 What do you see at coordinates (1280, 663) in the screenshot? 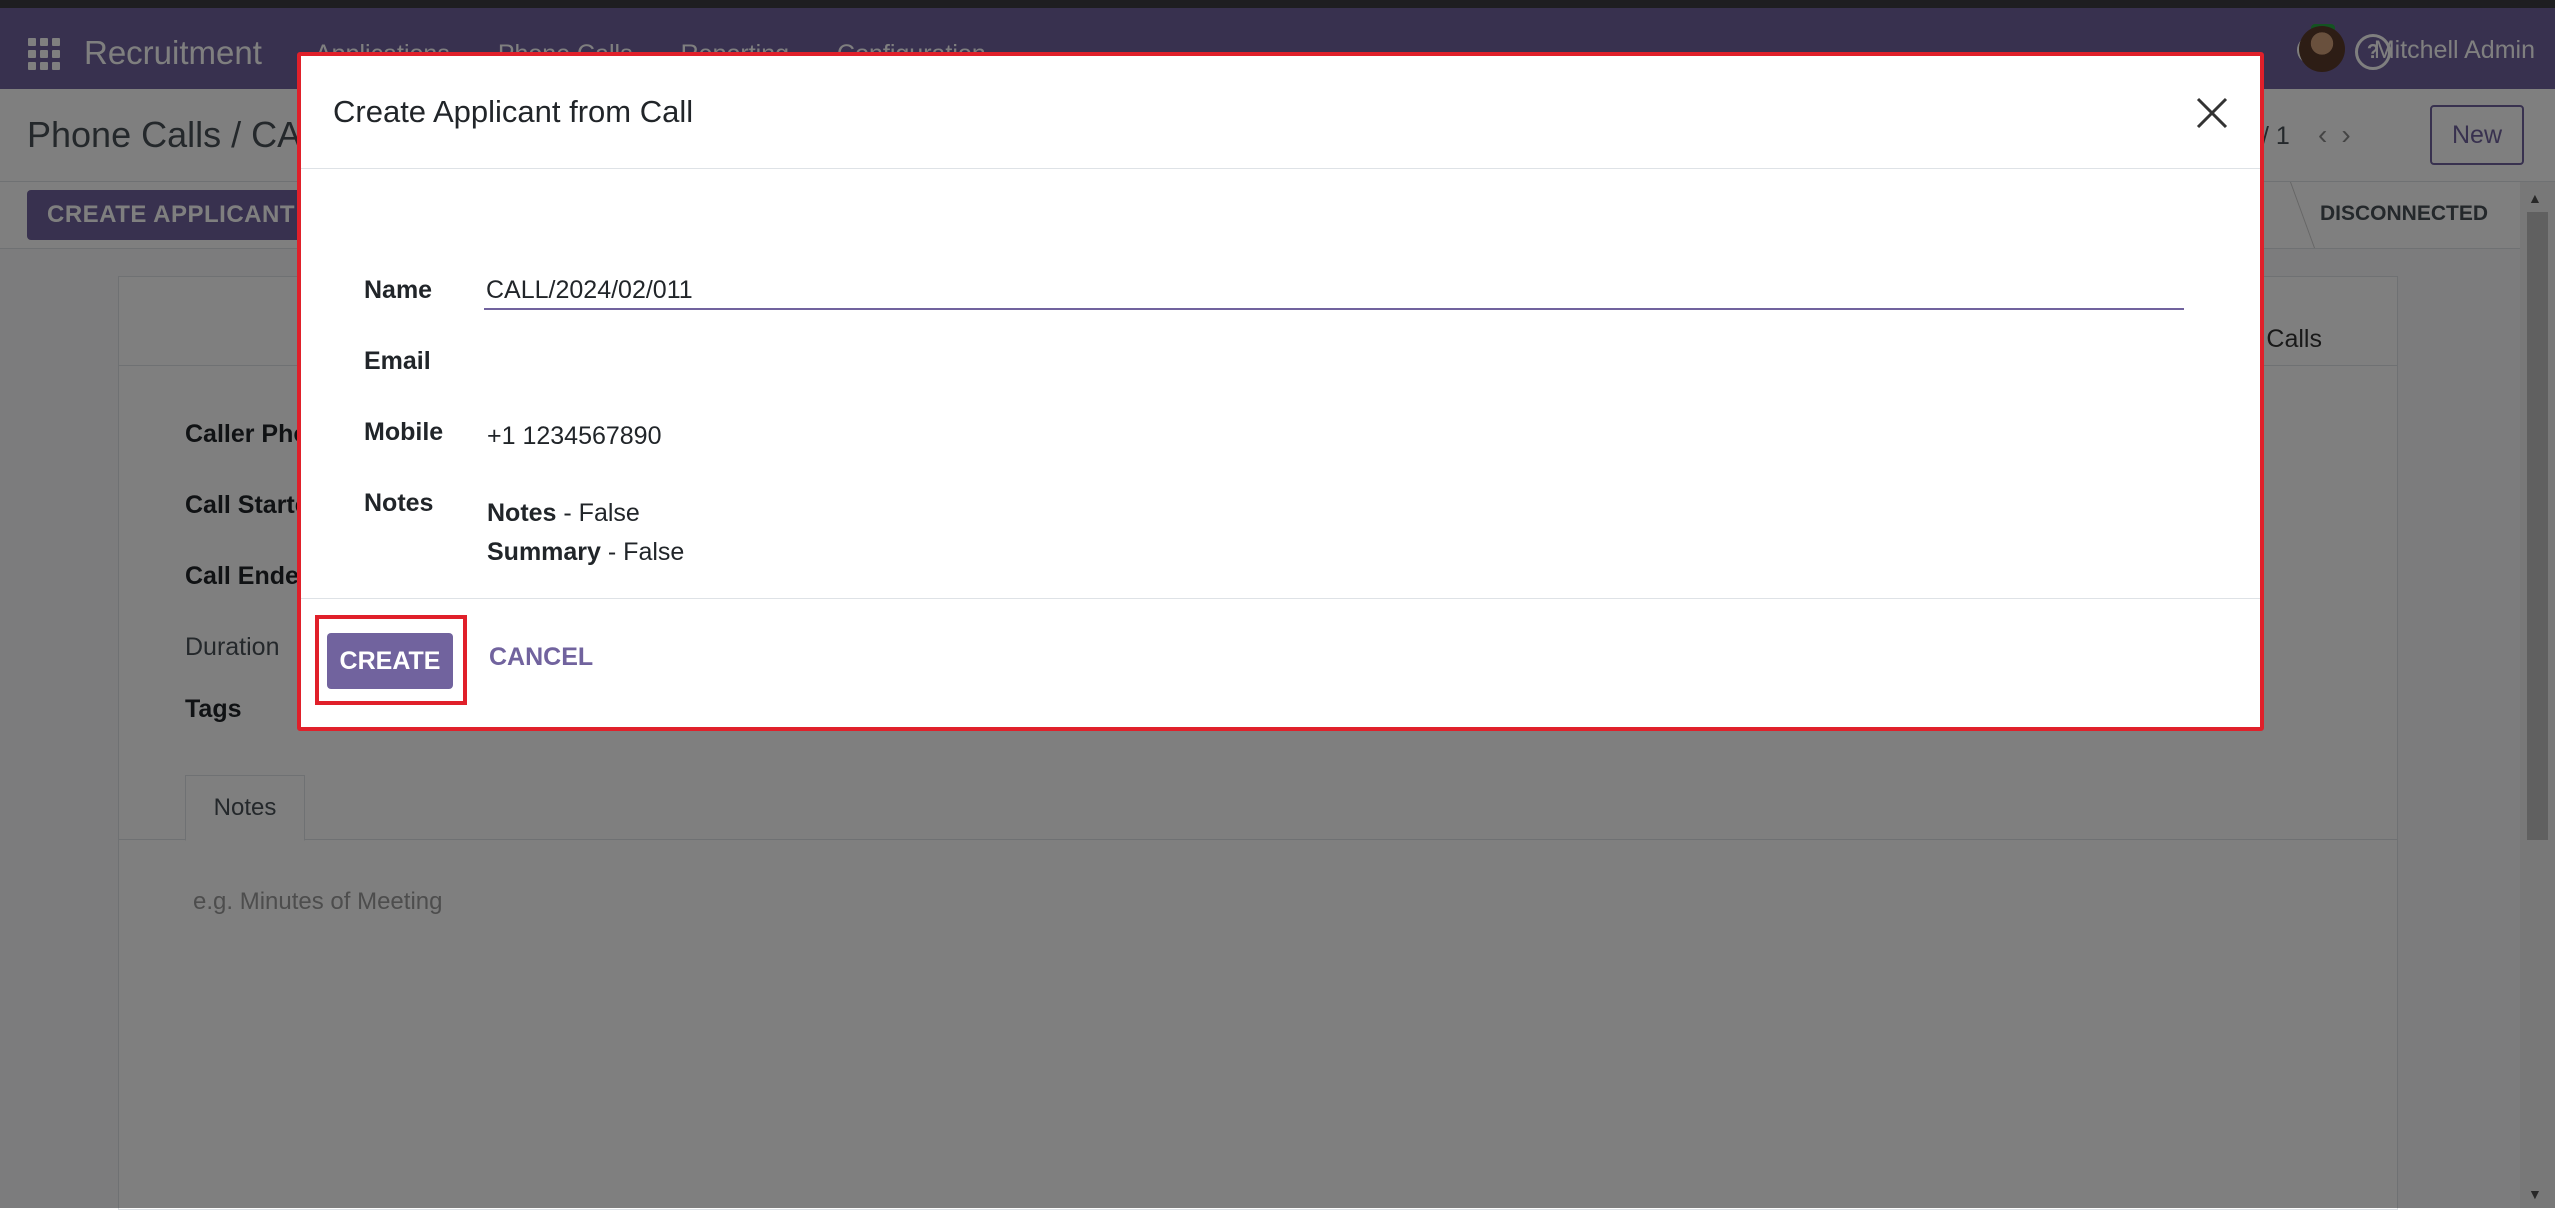
I see `dialog-footer: CREATE CANCEL` at bounding box center [1280, 663].